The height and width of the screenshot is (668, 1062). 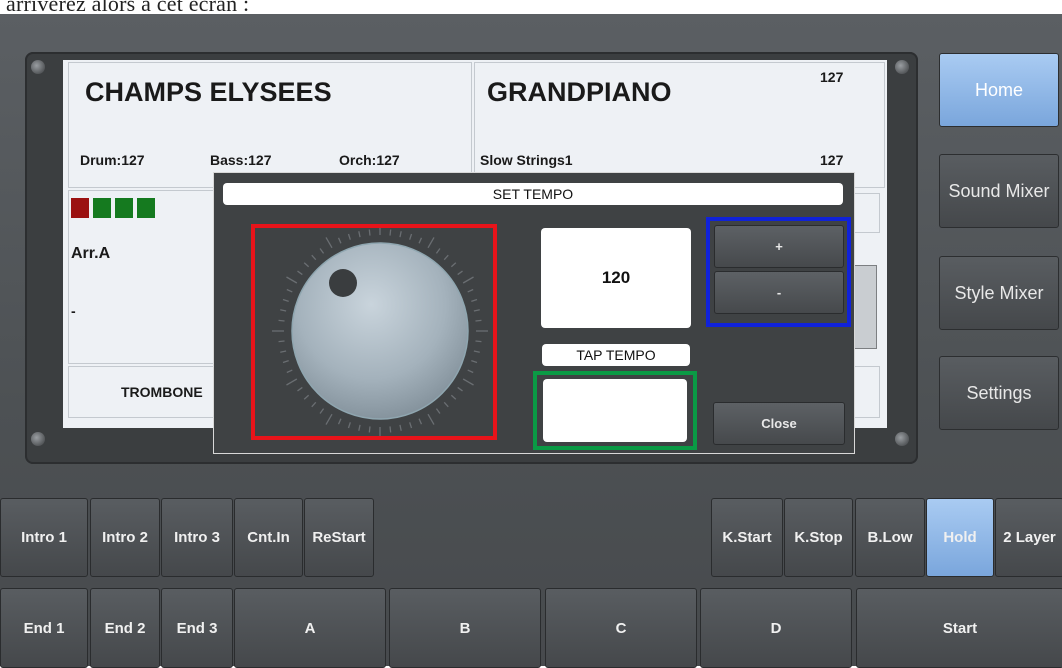 I want to click on tempo-knob, so click(x=374, y=331).